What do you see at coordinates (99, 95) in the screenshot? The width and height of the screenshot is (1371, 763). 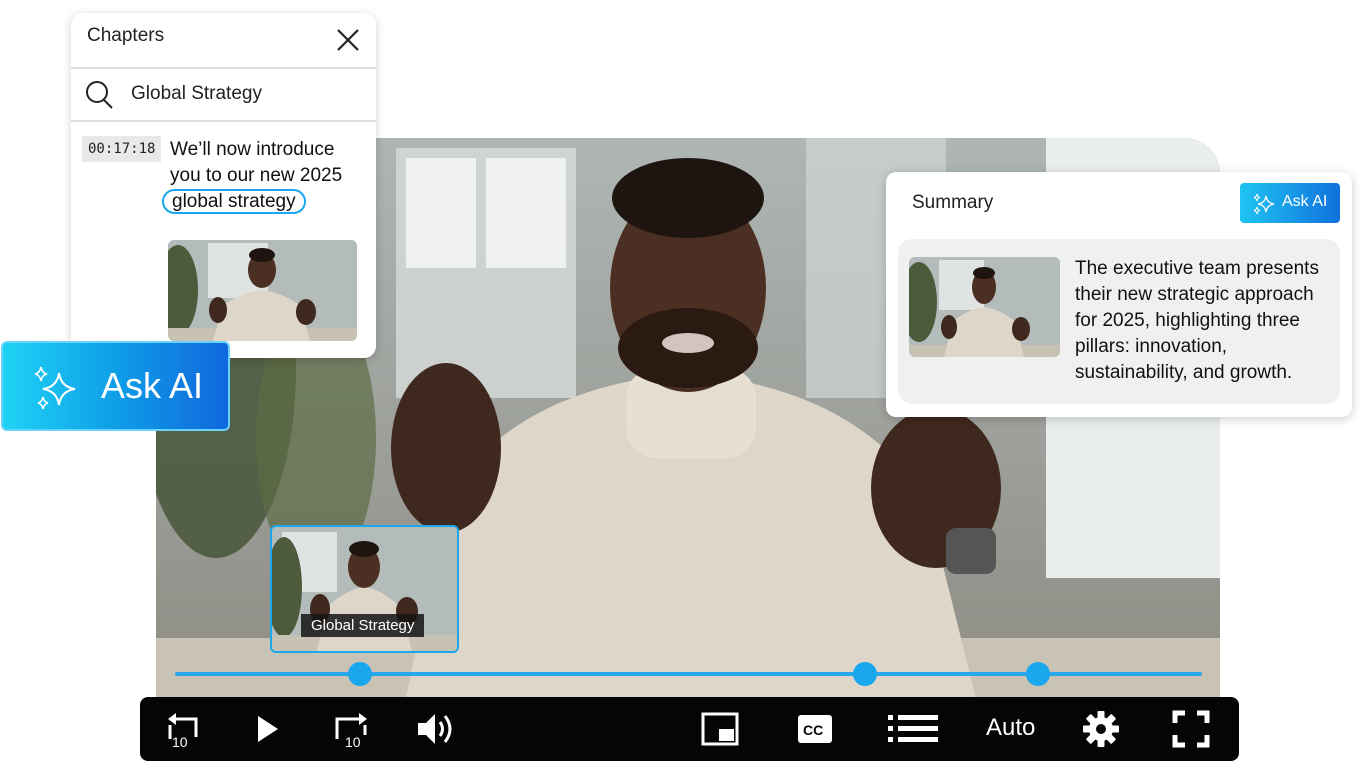 I see `search-icon` at bounding box center [99, 95].